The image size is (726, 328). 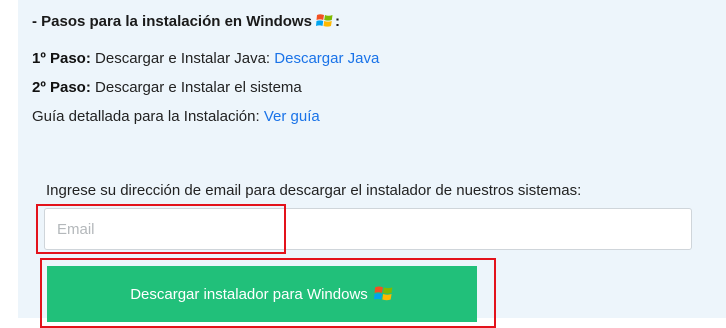 What do you see at coordinates (146, 116) in the screenshot?
I see `guide-text: Guía detallada para la Instalación:` at bounding box center [146, 116].